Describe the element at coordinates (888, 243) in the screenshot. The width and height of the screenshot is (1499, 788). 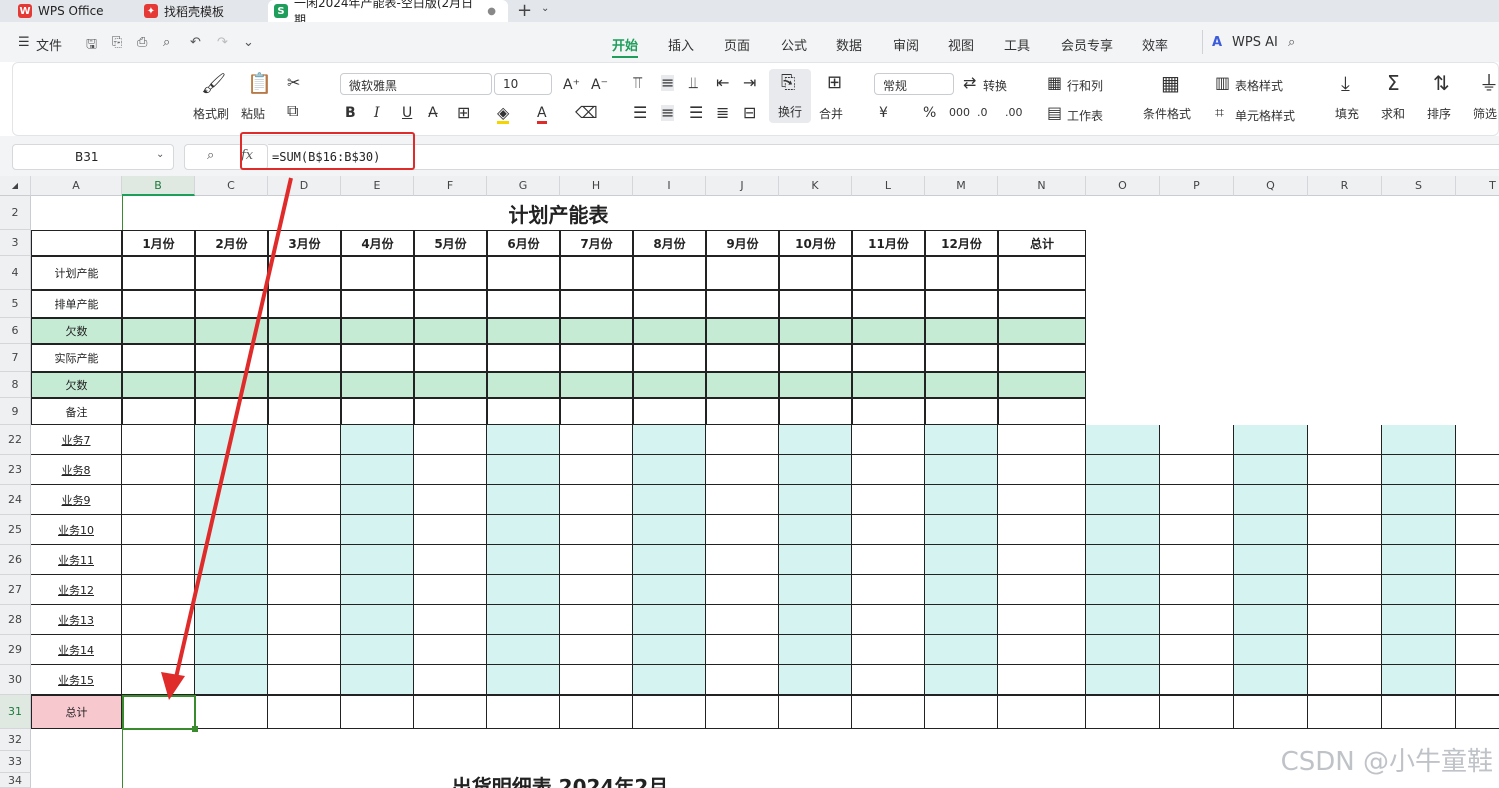
I see `month-header: 11月份` at that location.